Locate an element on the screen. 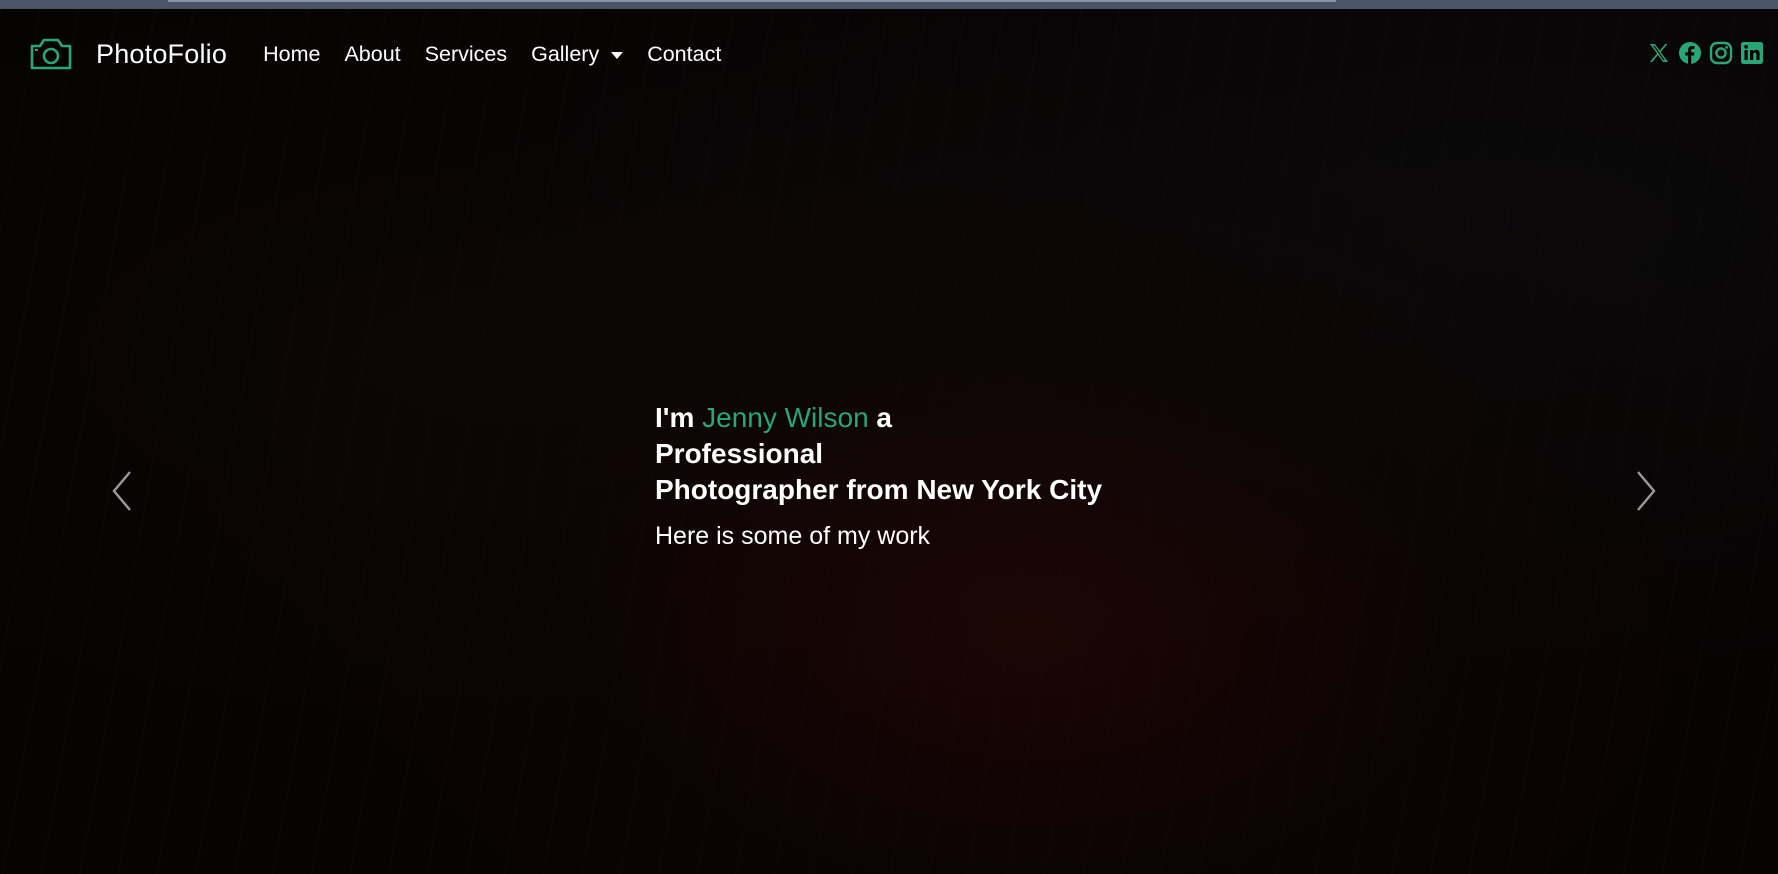 This screenshot has height=874, width=1778. social-links is located at coordinates (1702, 53).